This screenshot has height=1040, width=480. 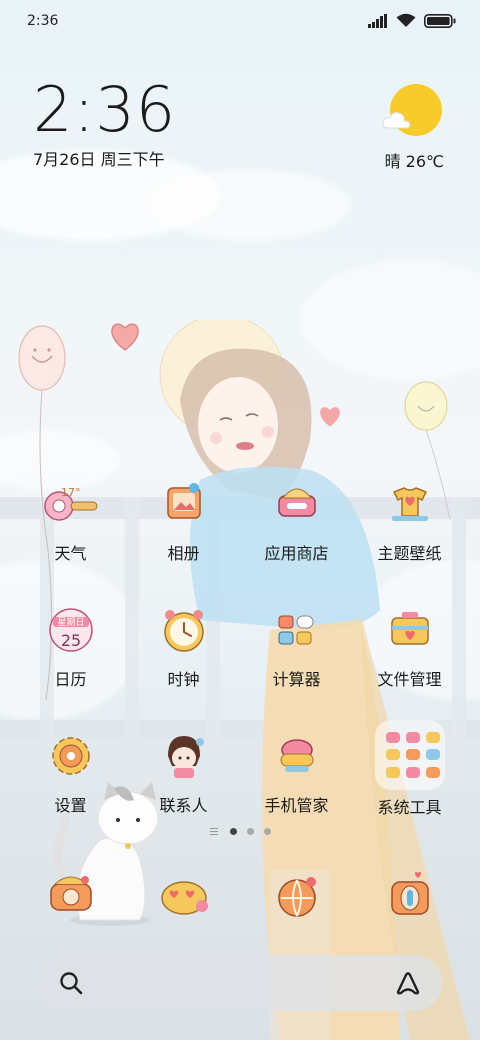 I want to click on signal-icon, so click(x=377, y=20).